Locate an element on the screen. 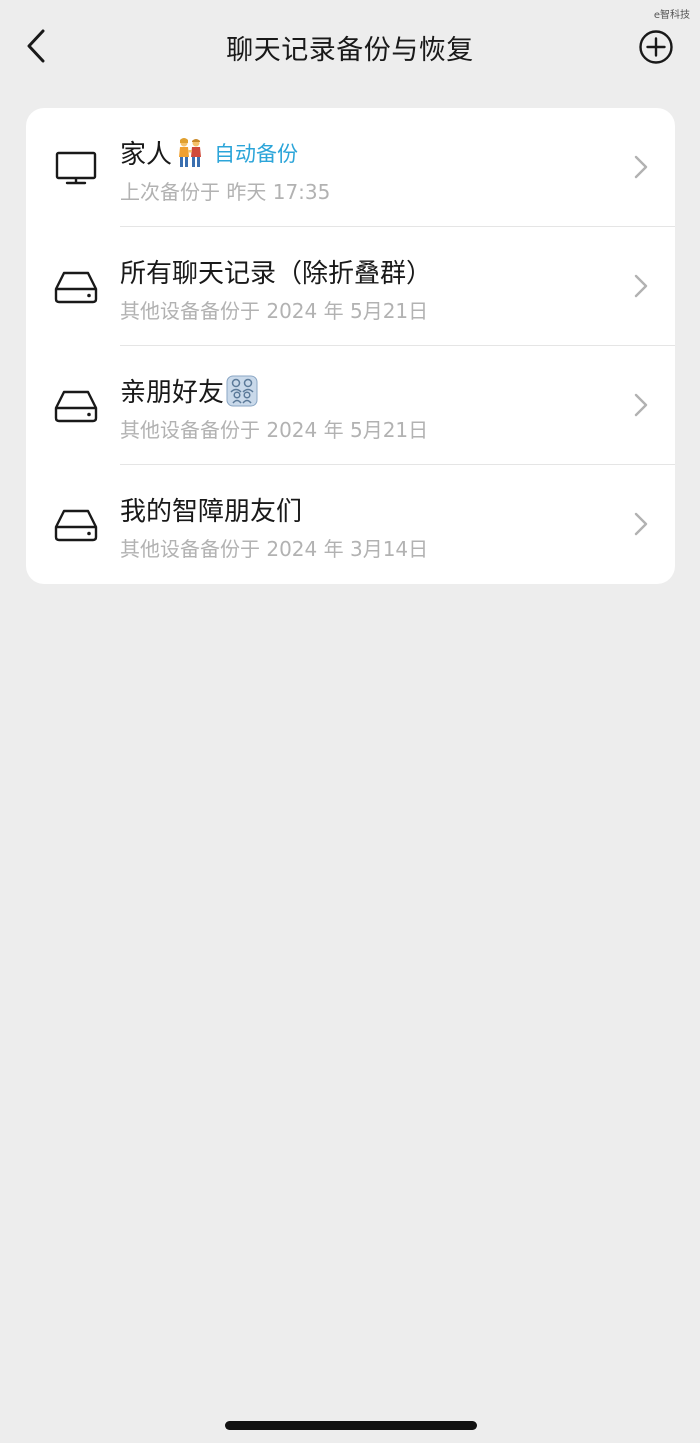 The height and width of the screenshot is (1443, 700). auto-backup-tag: 自动备份 is located at coordinates (256, 153).